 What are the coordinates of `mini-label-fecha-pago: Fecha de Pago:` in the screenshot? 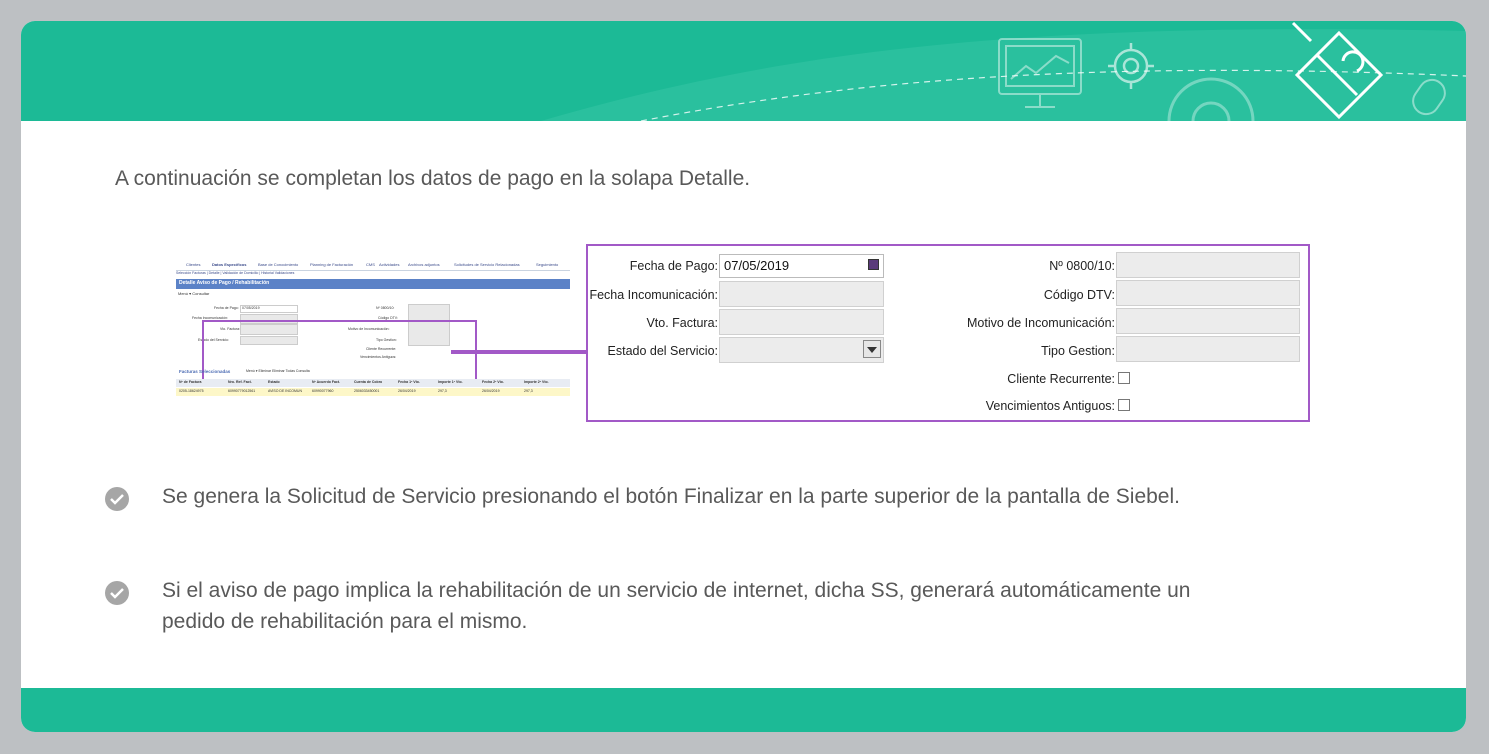 It's located at (226, 308).